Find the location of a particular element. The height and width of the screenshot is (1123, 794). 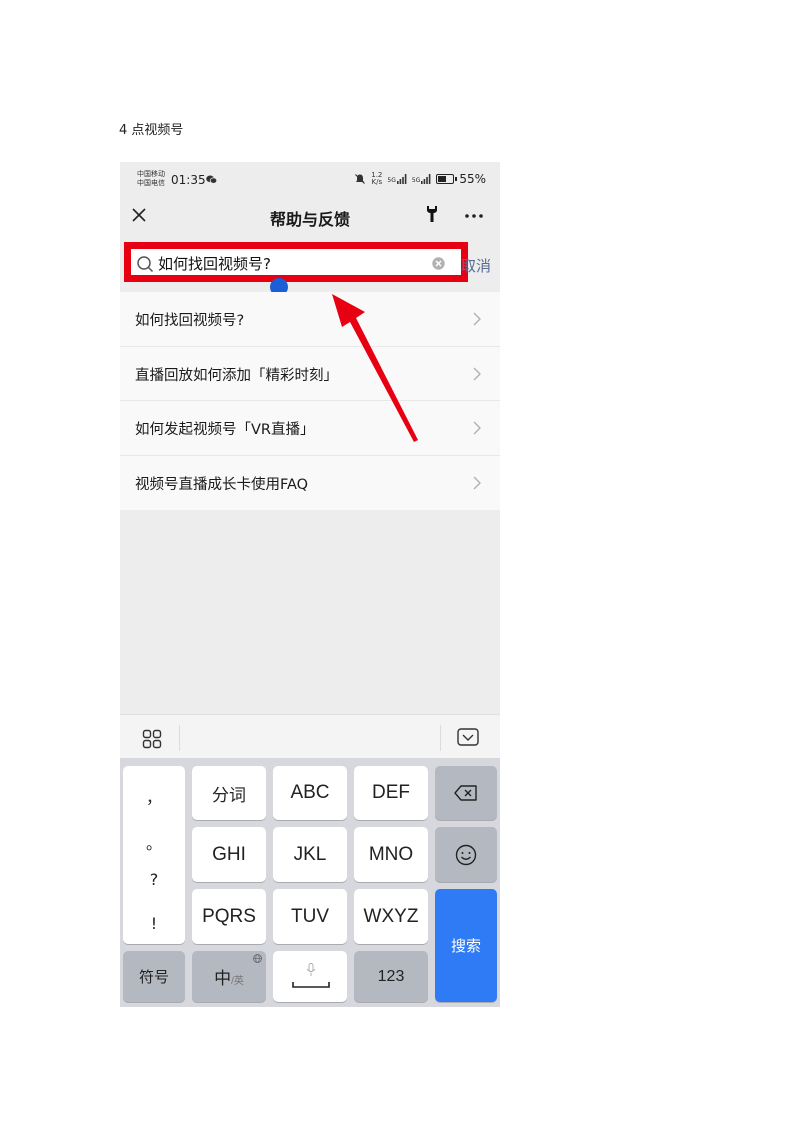

nav-bar: 帮助与反馈 is located at coordinates (310, 218).